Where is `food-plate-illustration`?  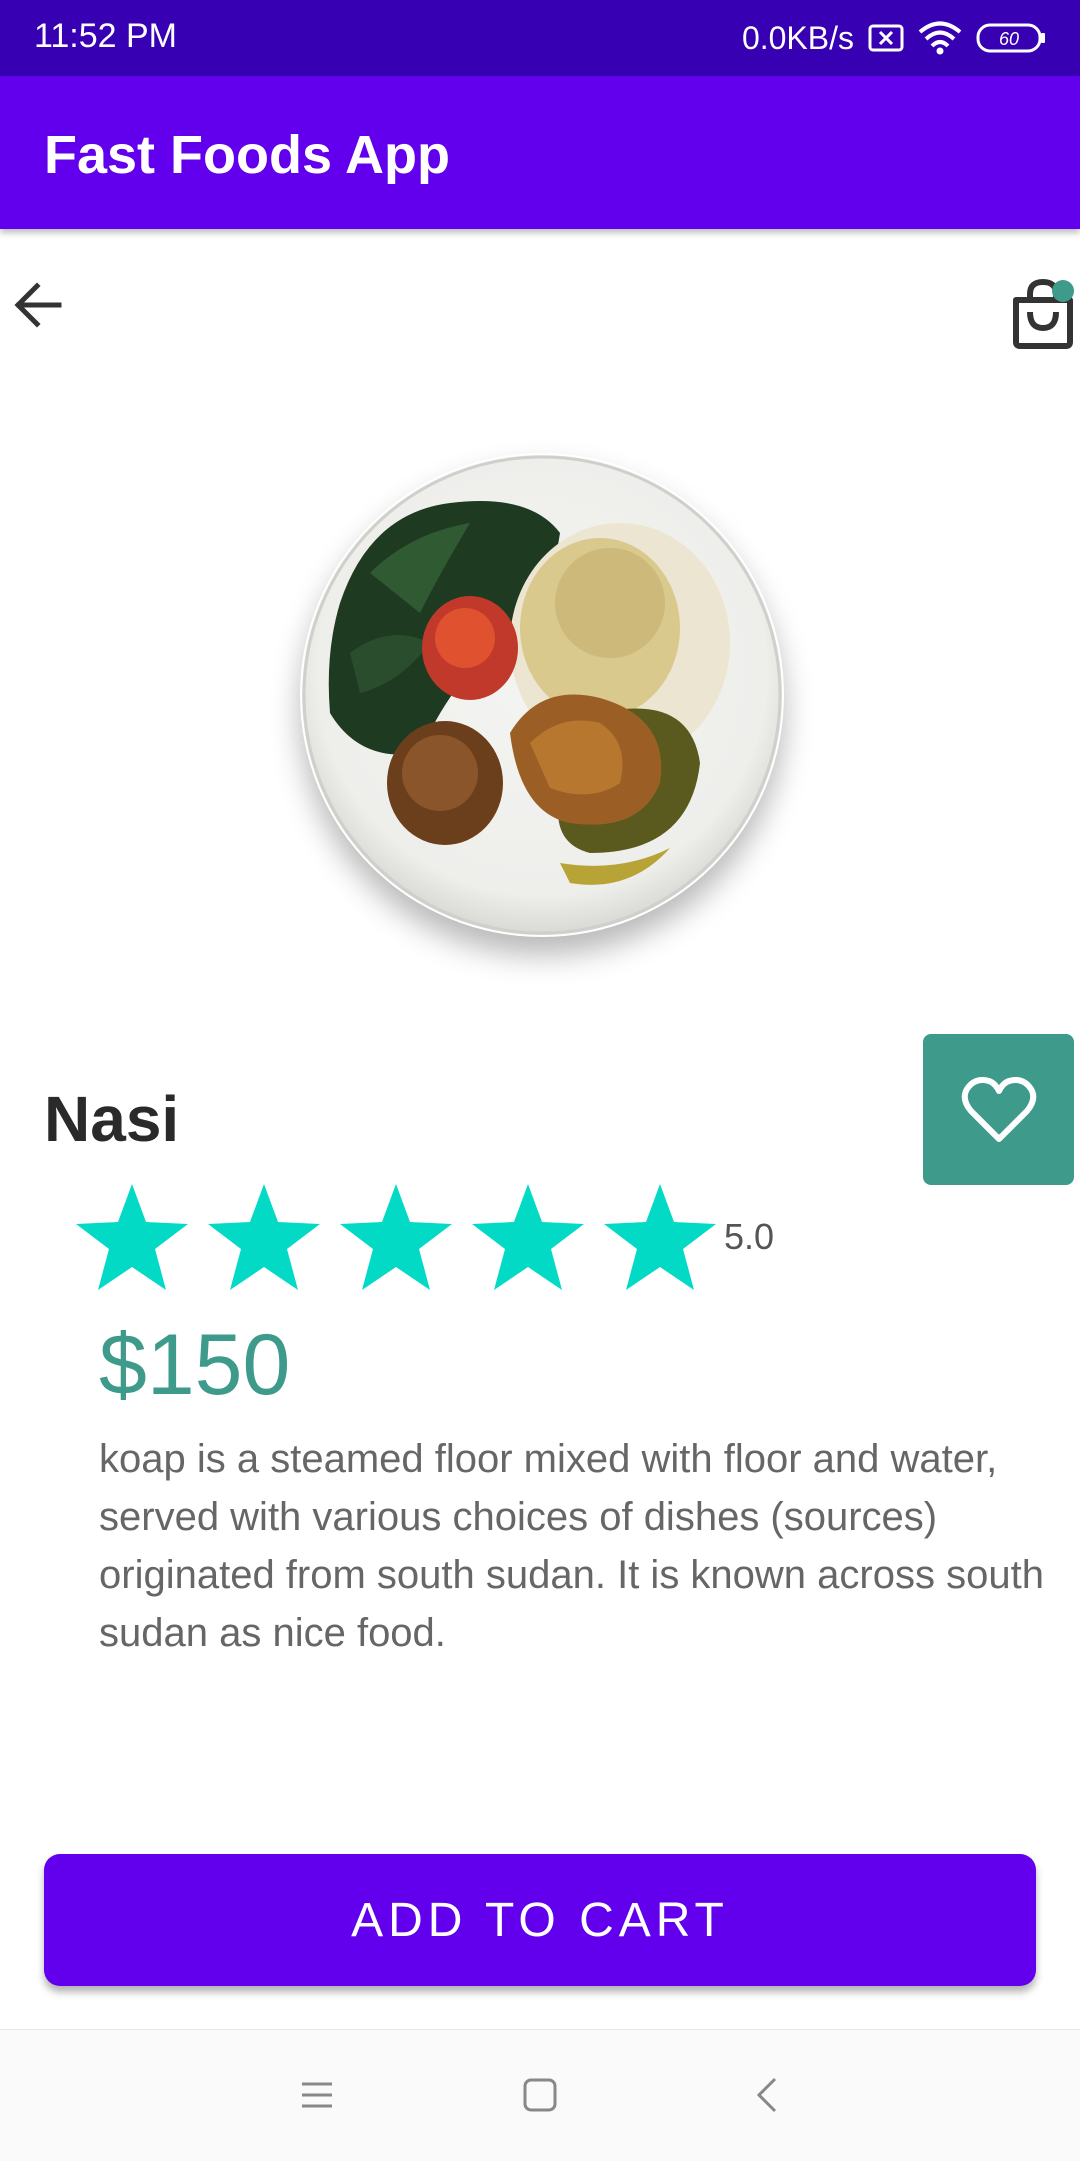
food-plate-illustration is located at coordinates (542, 695).